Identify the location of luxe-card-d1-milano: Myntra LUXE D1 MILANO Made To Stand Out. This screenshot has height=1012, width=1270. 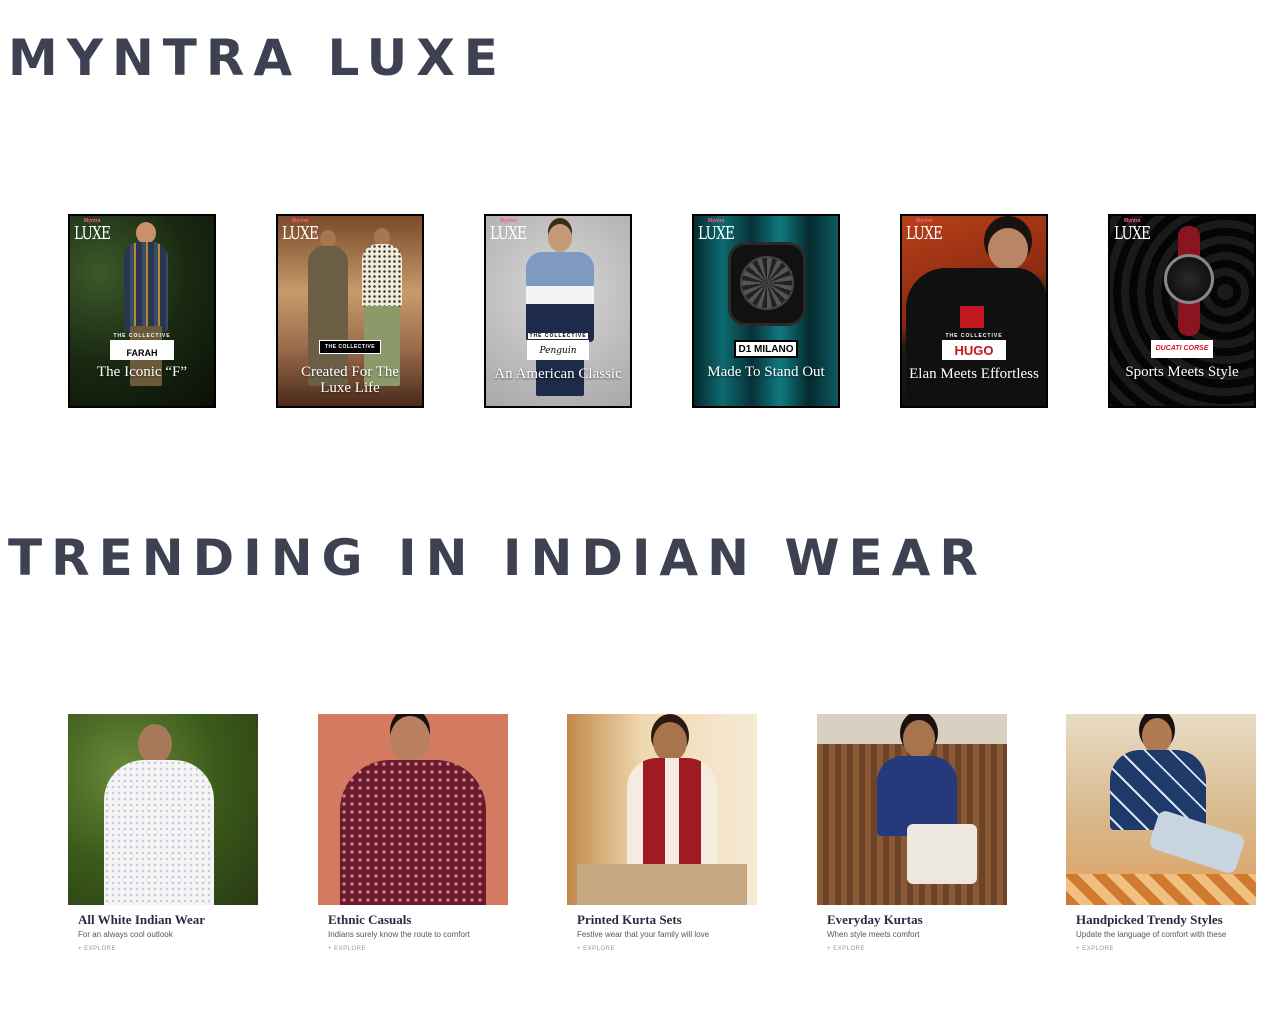
(766, 311).